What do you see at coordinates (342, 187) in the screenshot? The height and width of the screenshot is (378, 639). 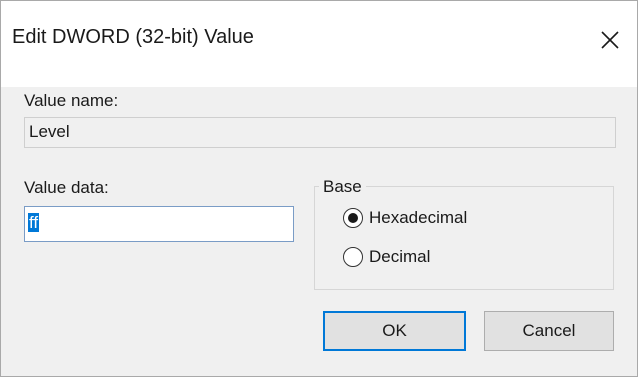 I see `base-legend: Base` at bounding box center [342, 187].